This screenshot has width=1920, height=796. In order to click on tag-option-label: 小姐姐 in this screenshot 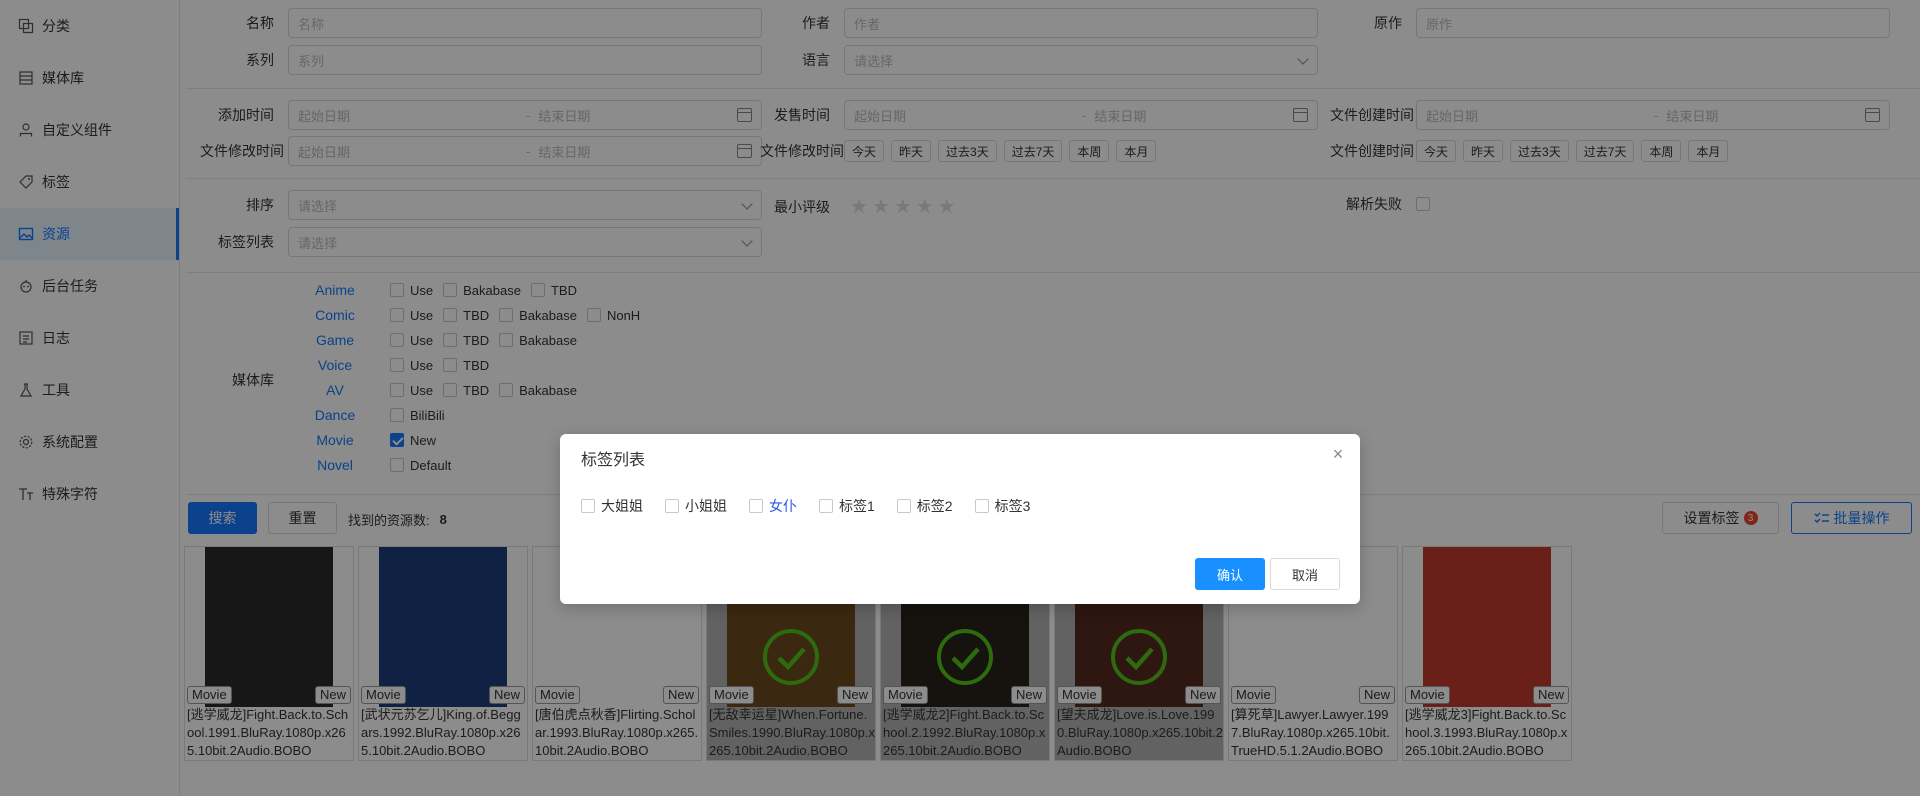, I will do `click(706, 506)`.